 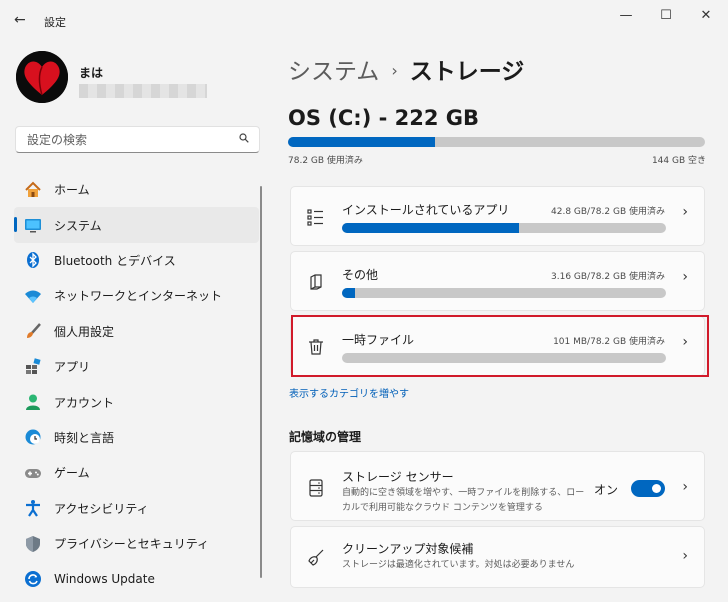 I want to click on sidebar-item-label: ネットワークとインターネット, so click(x=138, y=296).